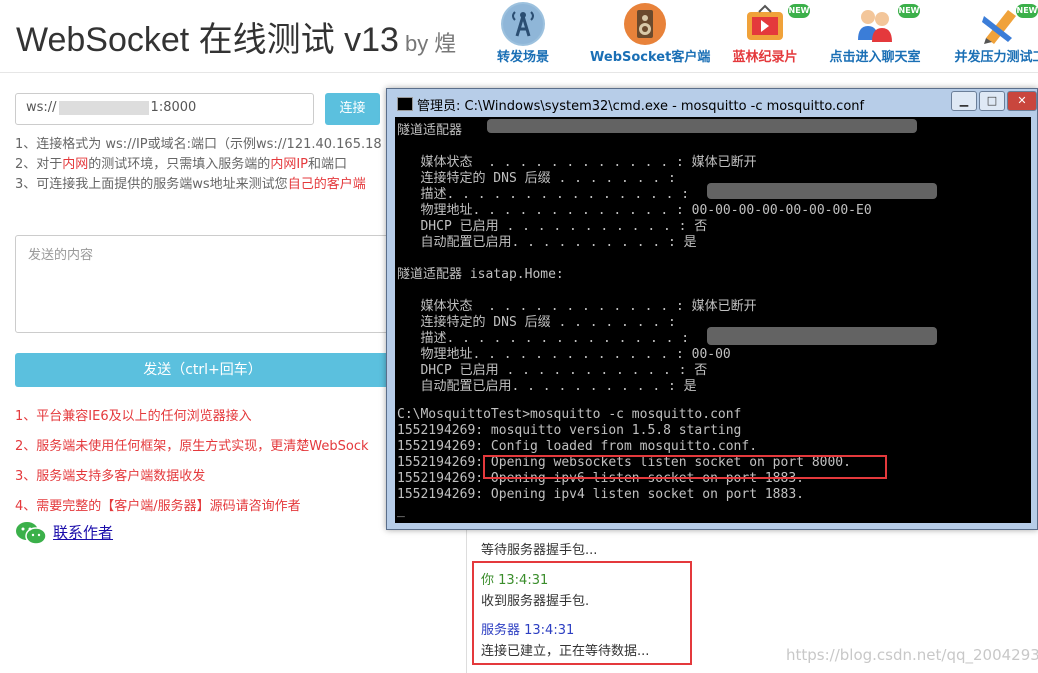 Image resolution: width=1038 pixels, height=673 pixels. I want to click on message-header-server: 服务器 13:4:31, so click(528, 630).